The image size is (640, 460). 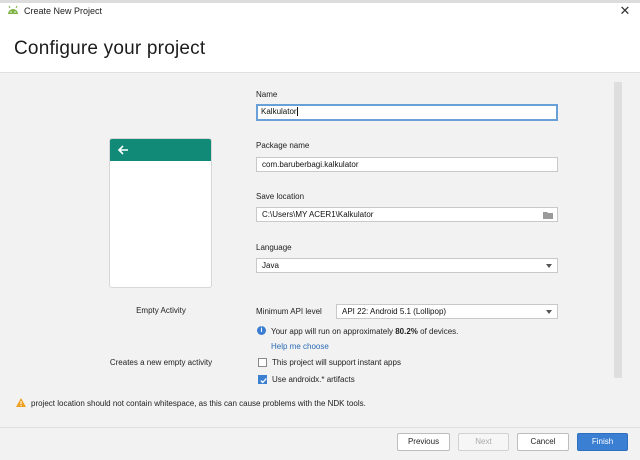 I want to click on finish-button: Finish, so click(x=602, y=442).